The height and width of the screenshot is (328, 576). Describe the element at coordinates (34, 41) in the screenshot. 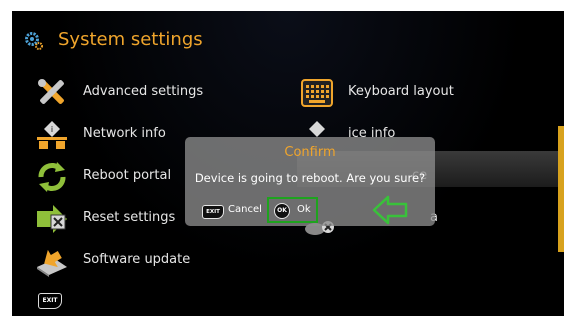

I see `gear-icon` at that location.